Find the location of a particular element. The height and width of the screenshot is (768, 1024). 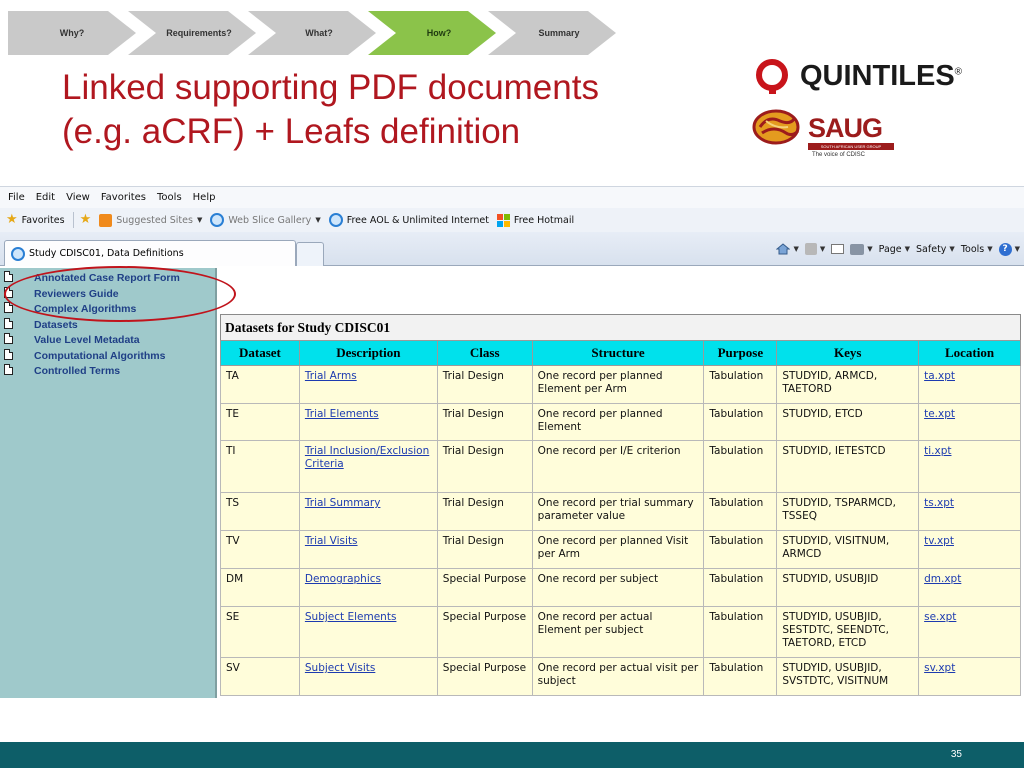

registered-mark: ® is located at coordinates (958, 72).